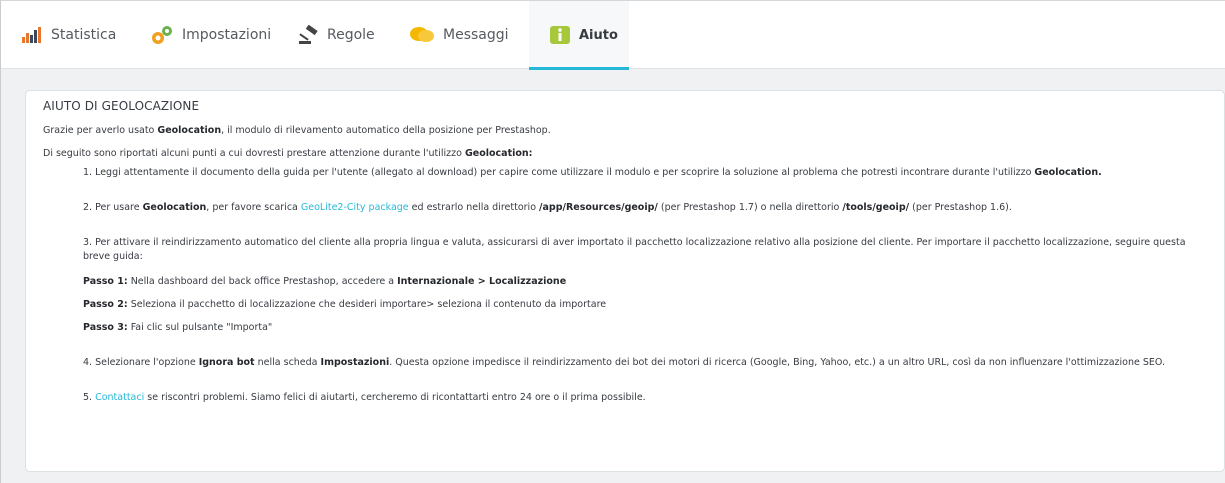 Image resolution: width=1225 pixels, height=483 pixels. I want to click on item-path: /app/Resources/geoip/, so click(598, 207).